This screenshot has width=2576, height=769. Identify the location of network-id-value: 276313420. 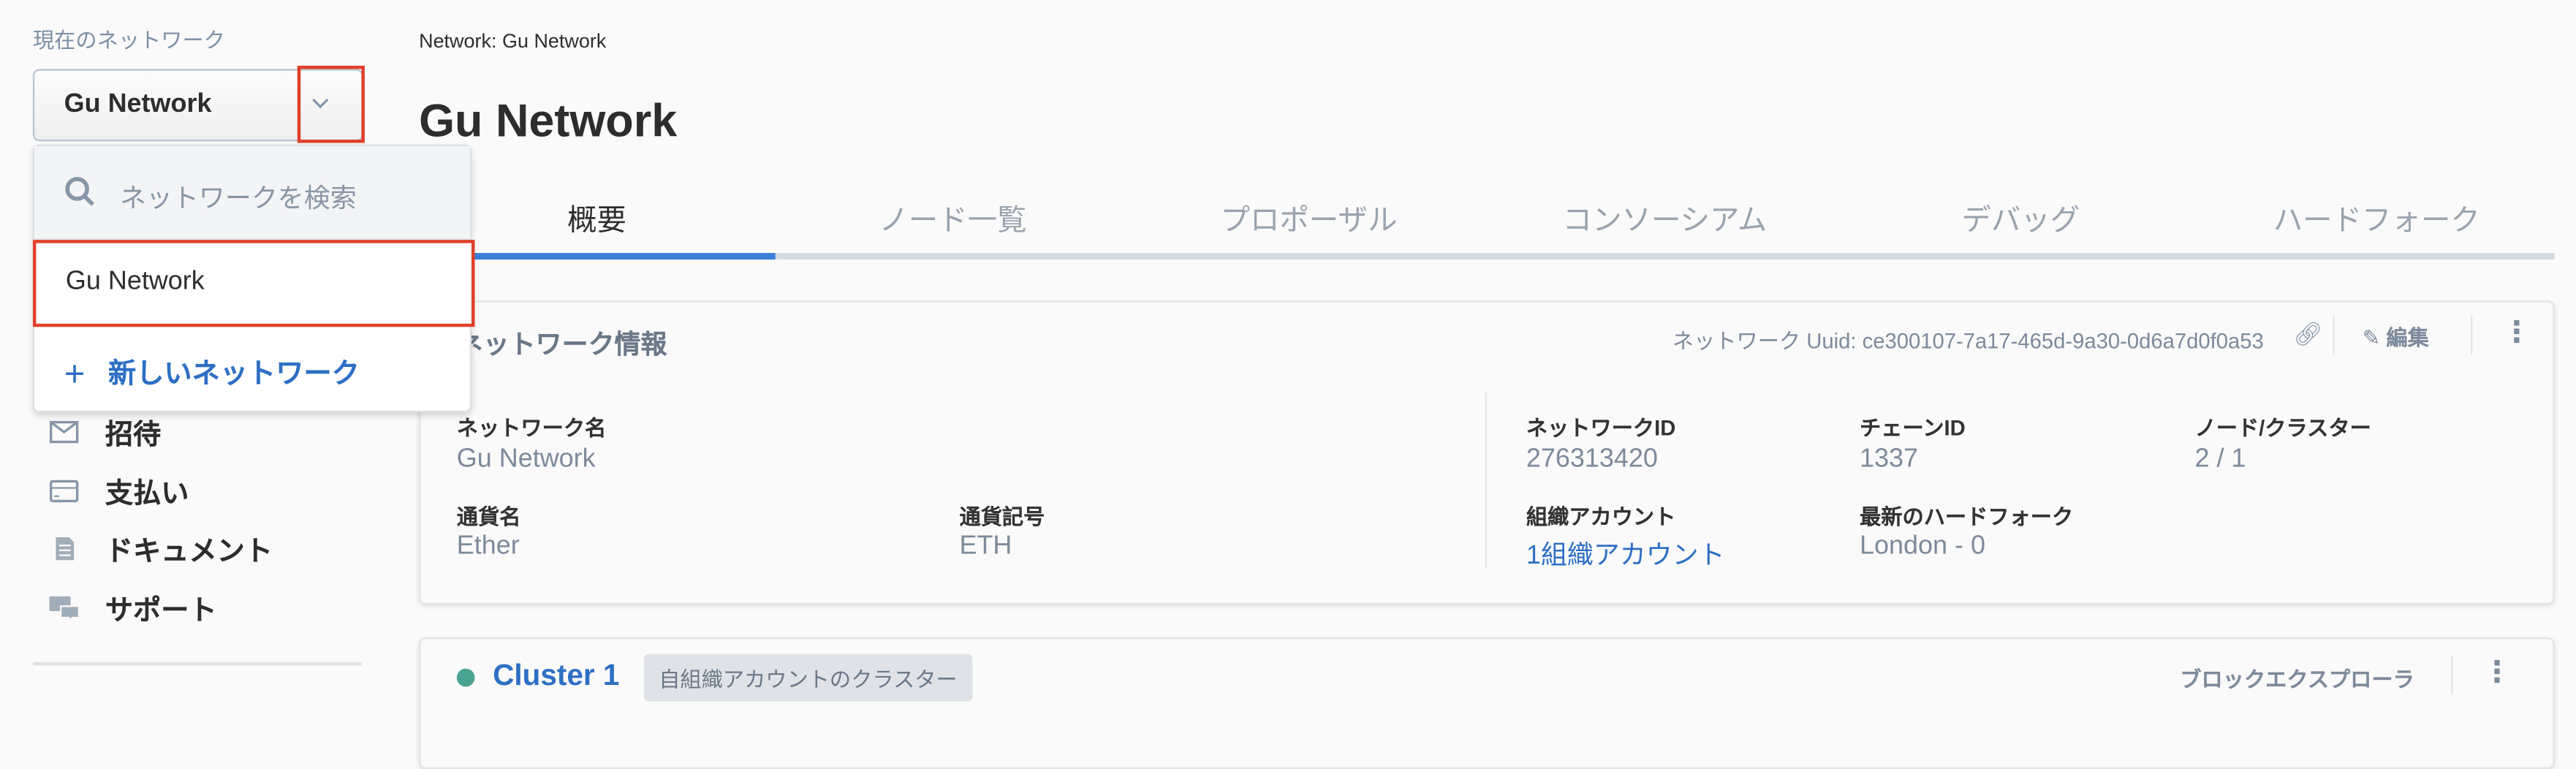
(1592, 459).